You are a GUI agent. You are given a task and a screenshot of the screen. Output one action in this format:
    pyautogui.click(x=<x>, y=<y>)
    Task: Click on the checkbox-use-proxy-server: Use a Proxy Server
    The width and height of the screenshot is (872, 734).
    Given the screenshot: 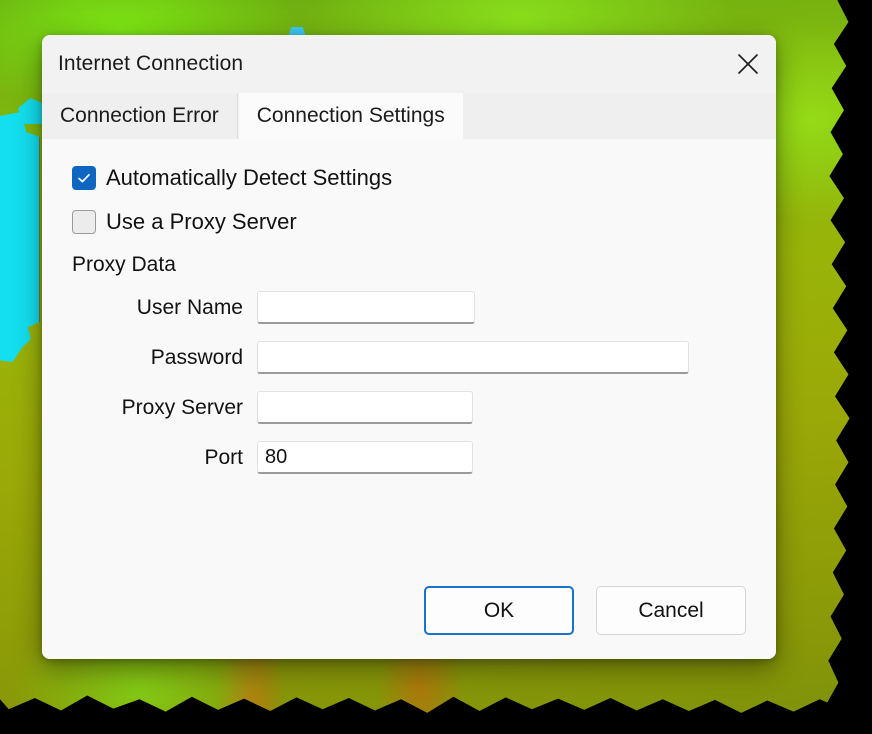 What is the action you would take?
    pyautogui.click(x=184, y=222)
    